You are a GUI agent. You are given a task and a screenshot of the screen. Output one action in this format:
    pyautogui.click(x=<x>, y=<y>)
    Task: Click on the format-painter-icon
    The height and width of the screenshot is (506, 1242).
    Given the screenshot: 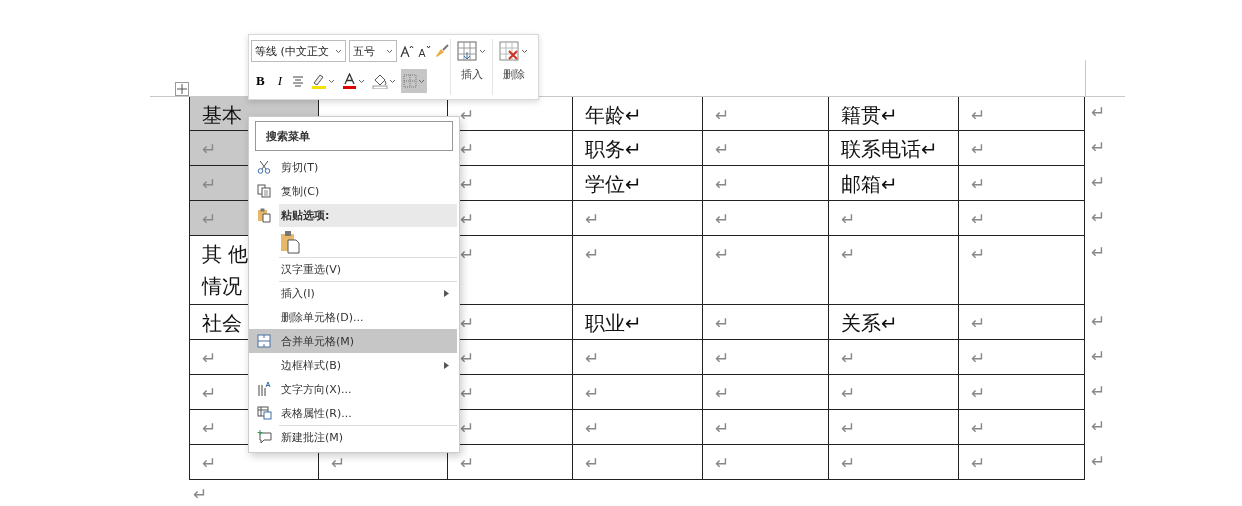 What is the action you would take?
    pyautogui.click(x=442, y=51)
    